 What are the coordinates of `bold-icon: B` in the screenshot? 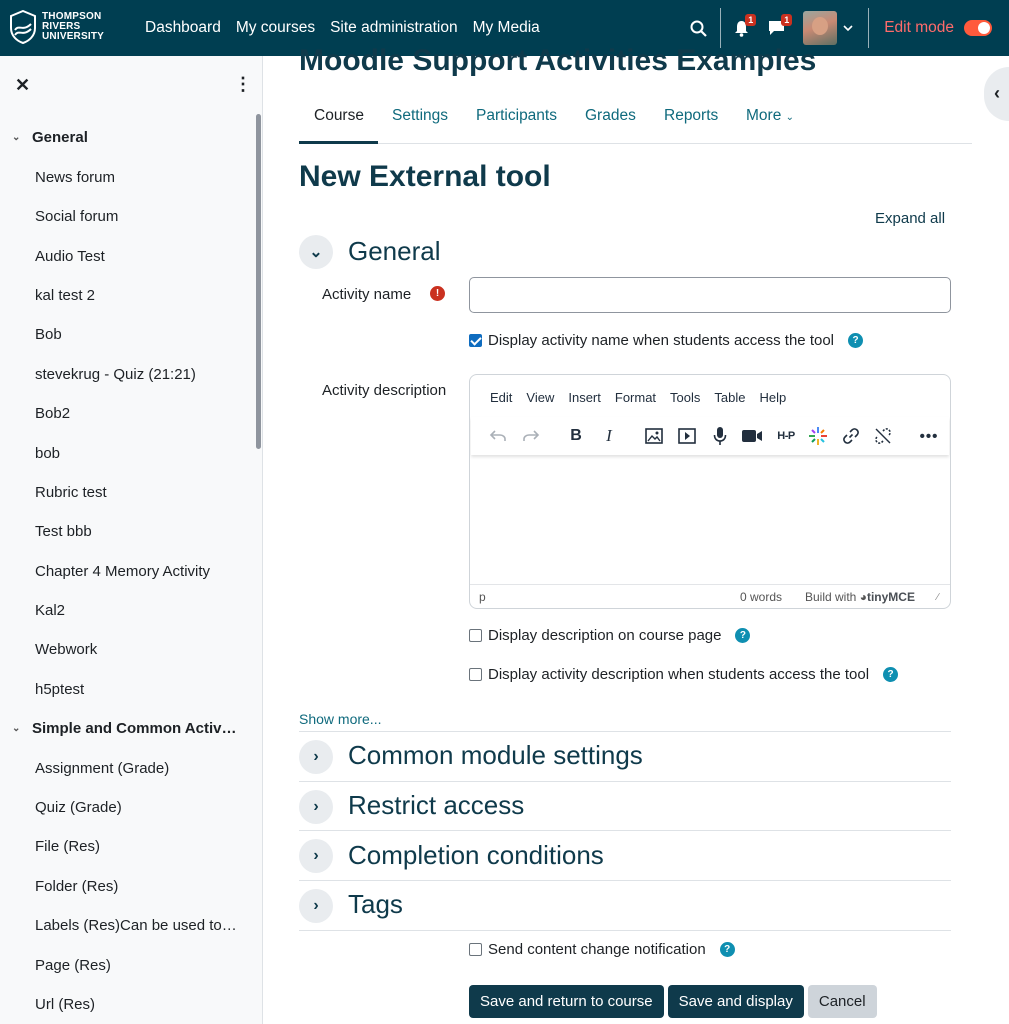 It's located at (576, 436).